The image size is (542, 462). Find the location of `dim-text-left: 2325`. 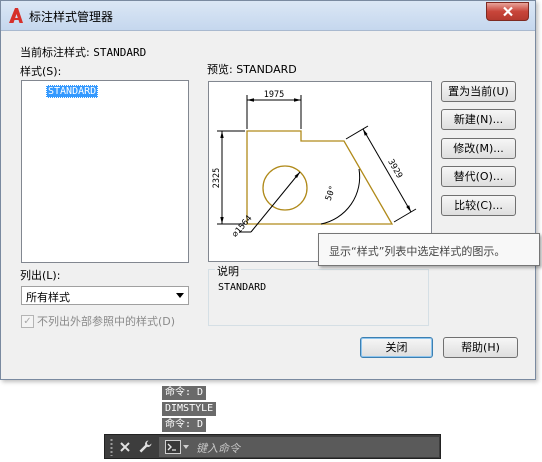

dim-text-left: 2325 is located at coordinates (217, 178).